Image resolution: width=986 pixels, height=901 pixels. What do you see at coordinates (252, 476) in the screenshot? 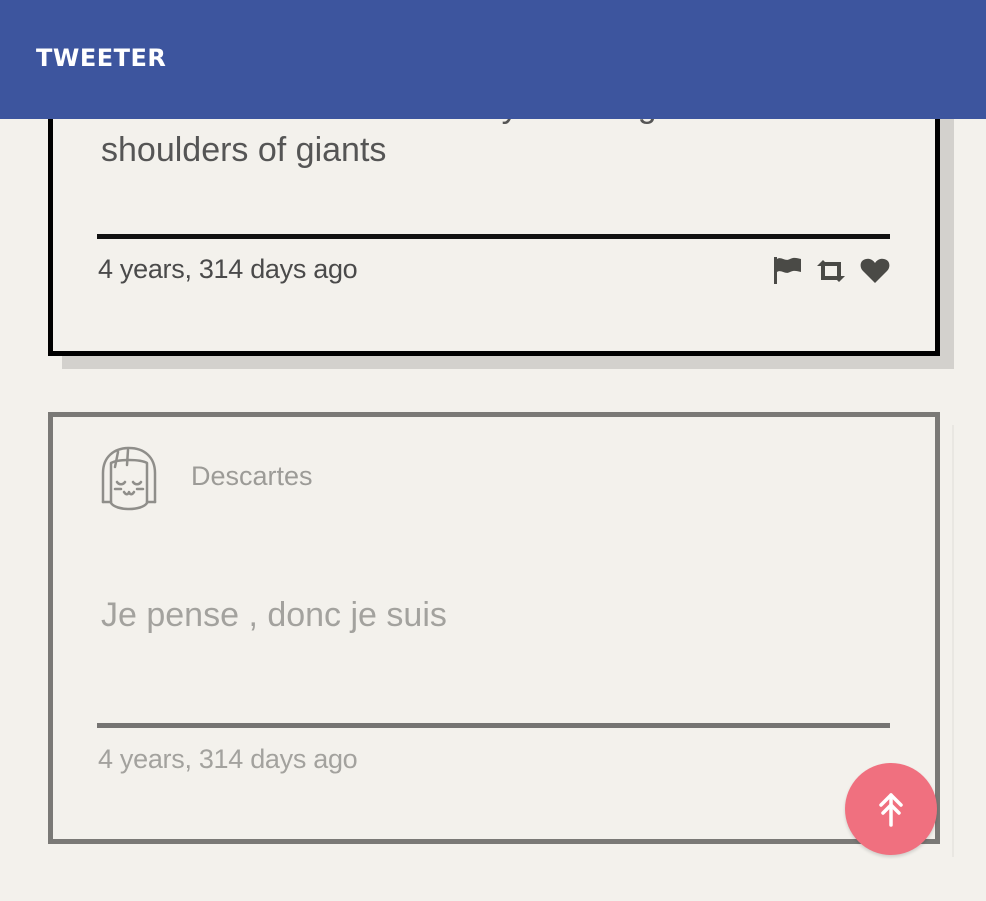
I see `tweet-author: Descartes` at bounding box center [252, 476].